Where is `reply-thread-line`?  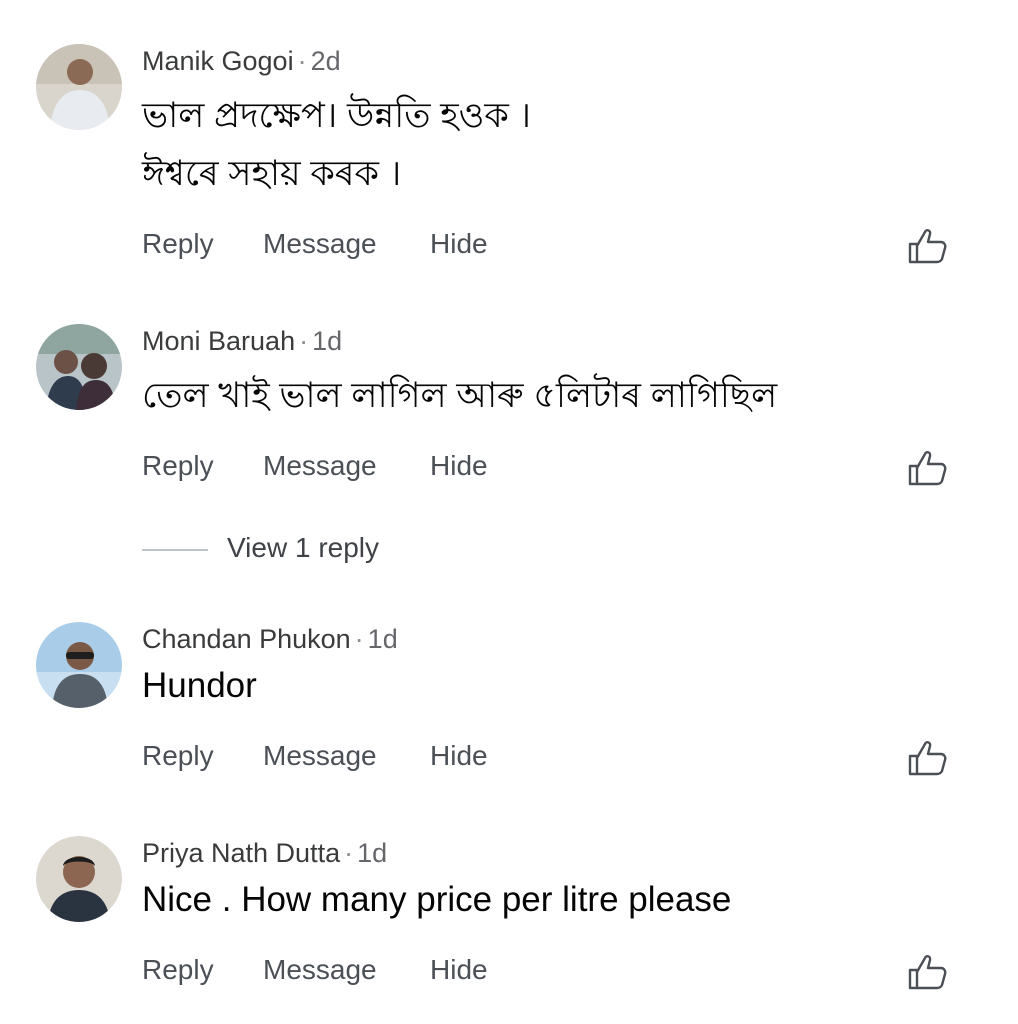 reply-thread-line is located at coordinates (175, 550).